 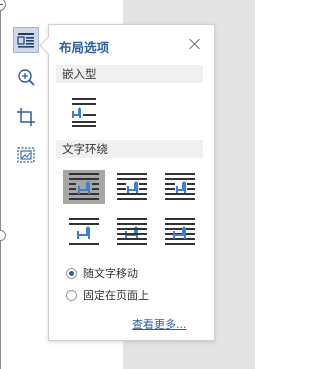 I want to click on wrap-option-in-front-of-text, so click(x=180, y=232).